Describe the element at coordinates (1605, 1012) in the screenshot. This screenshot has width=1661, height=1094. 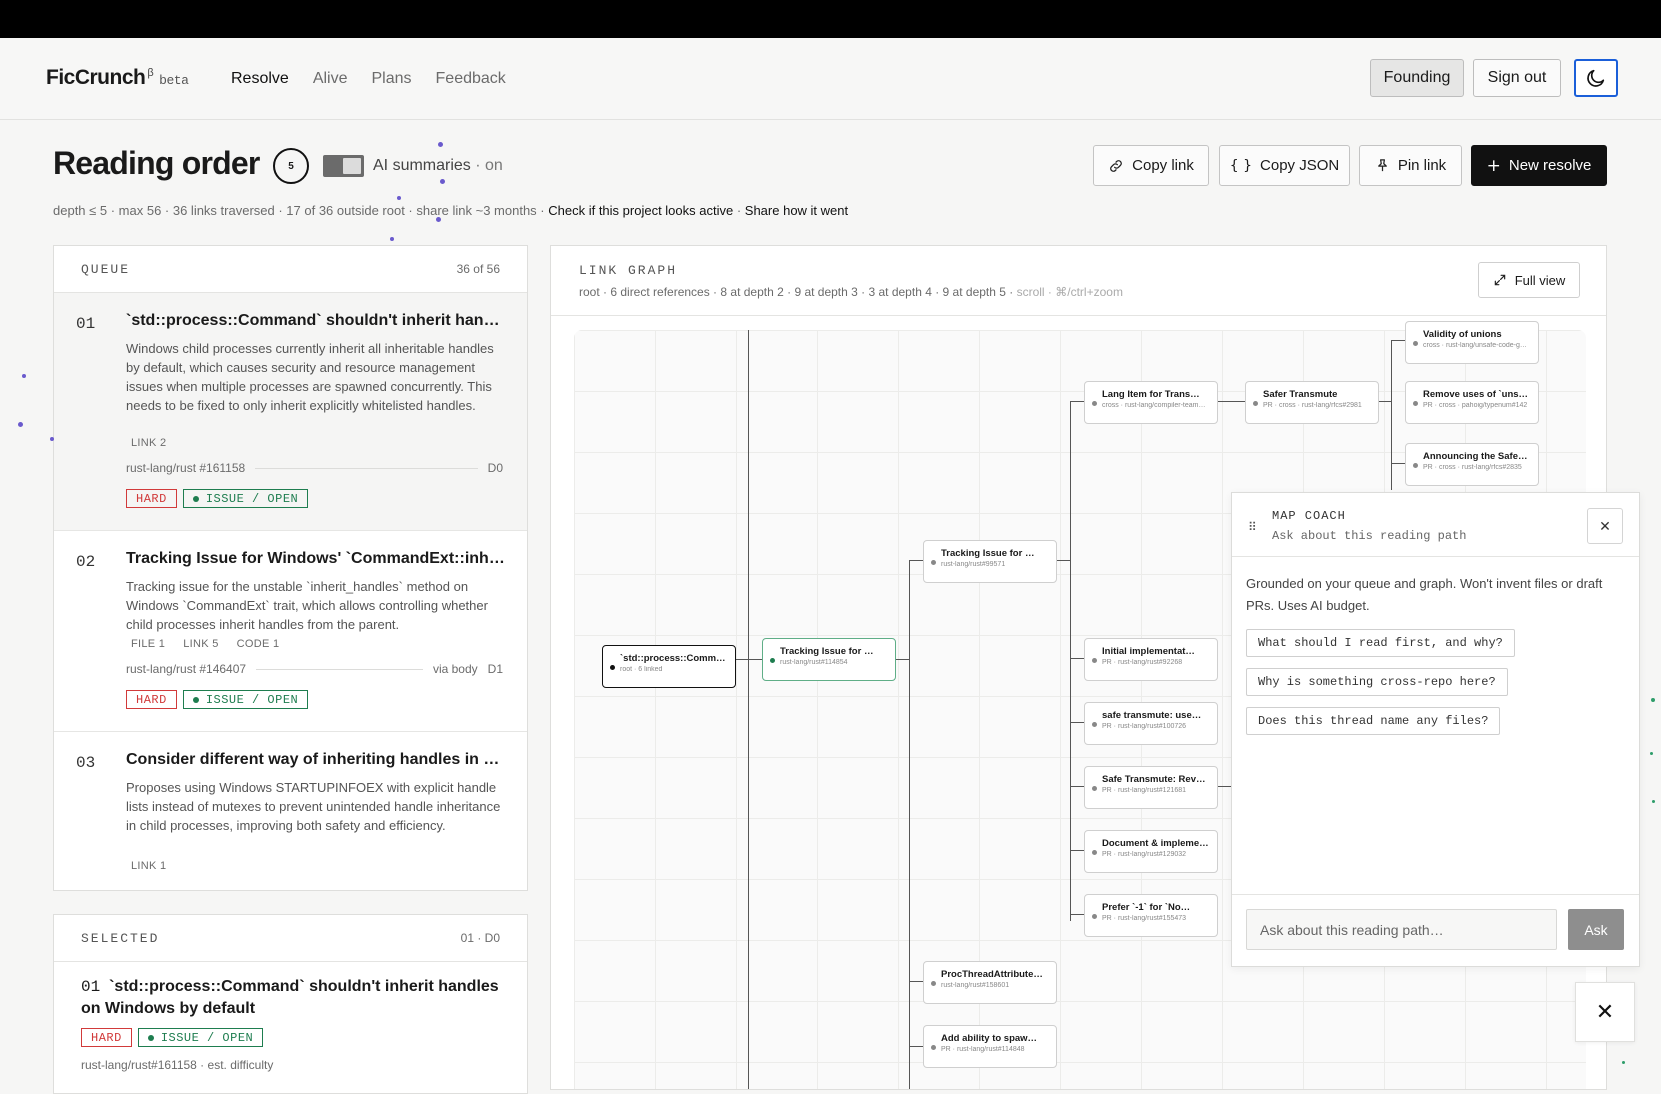
I see `floating-close-button: ✕` at that location.